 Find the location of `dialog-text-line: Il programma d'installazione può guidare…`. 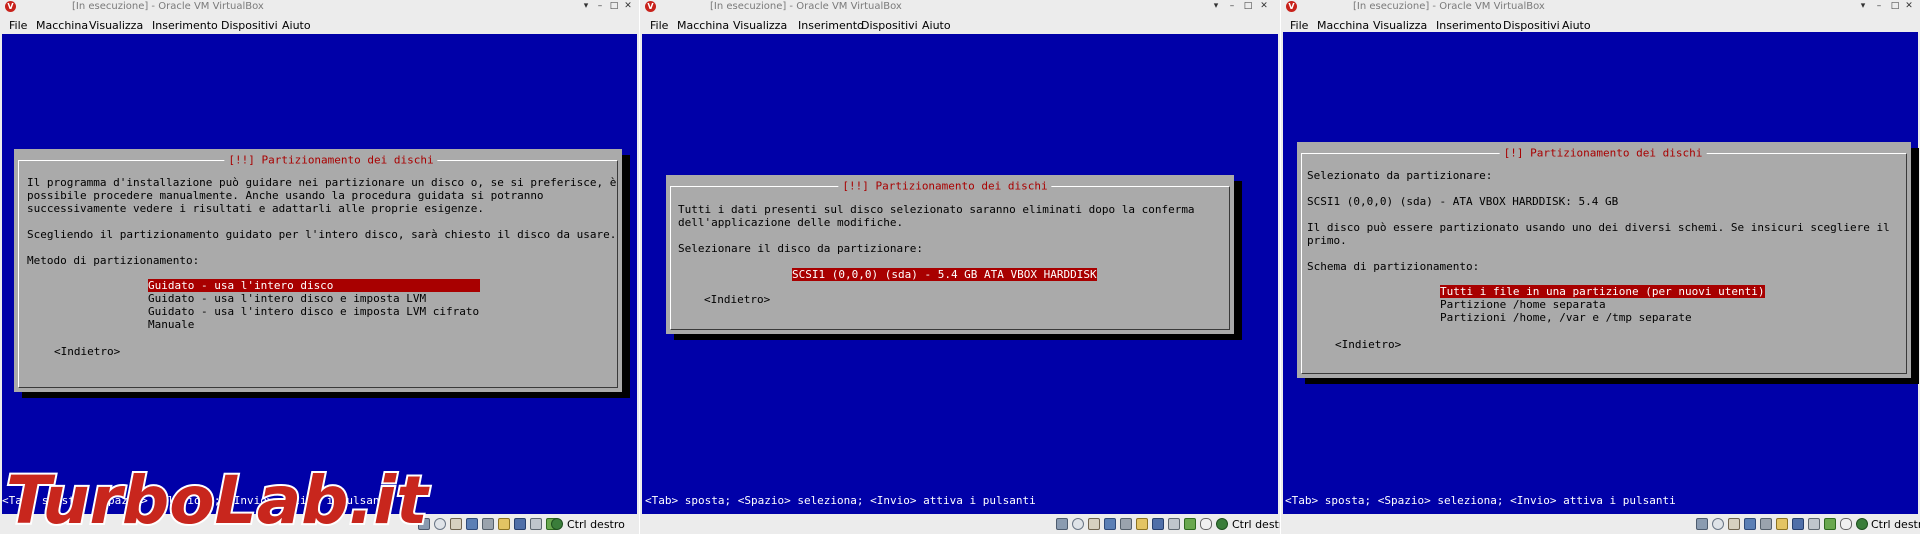

dialog-text-line: Il programma d'installazione può guidare… is located at coordinates (322, 182).